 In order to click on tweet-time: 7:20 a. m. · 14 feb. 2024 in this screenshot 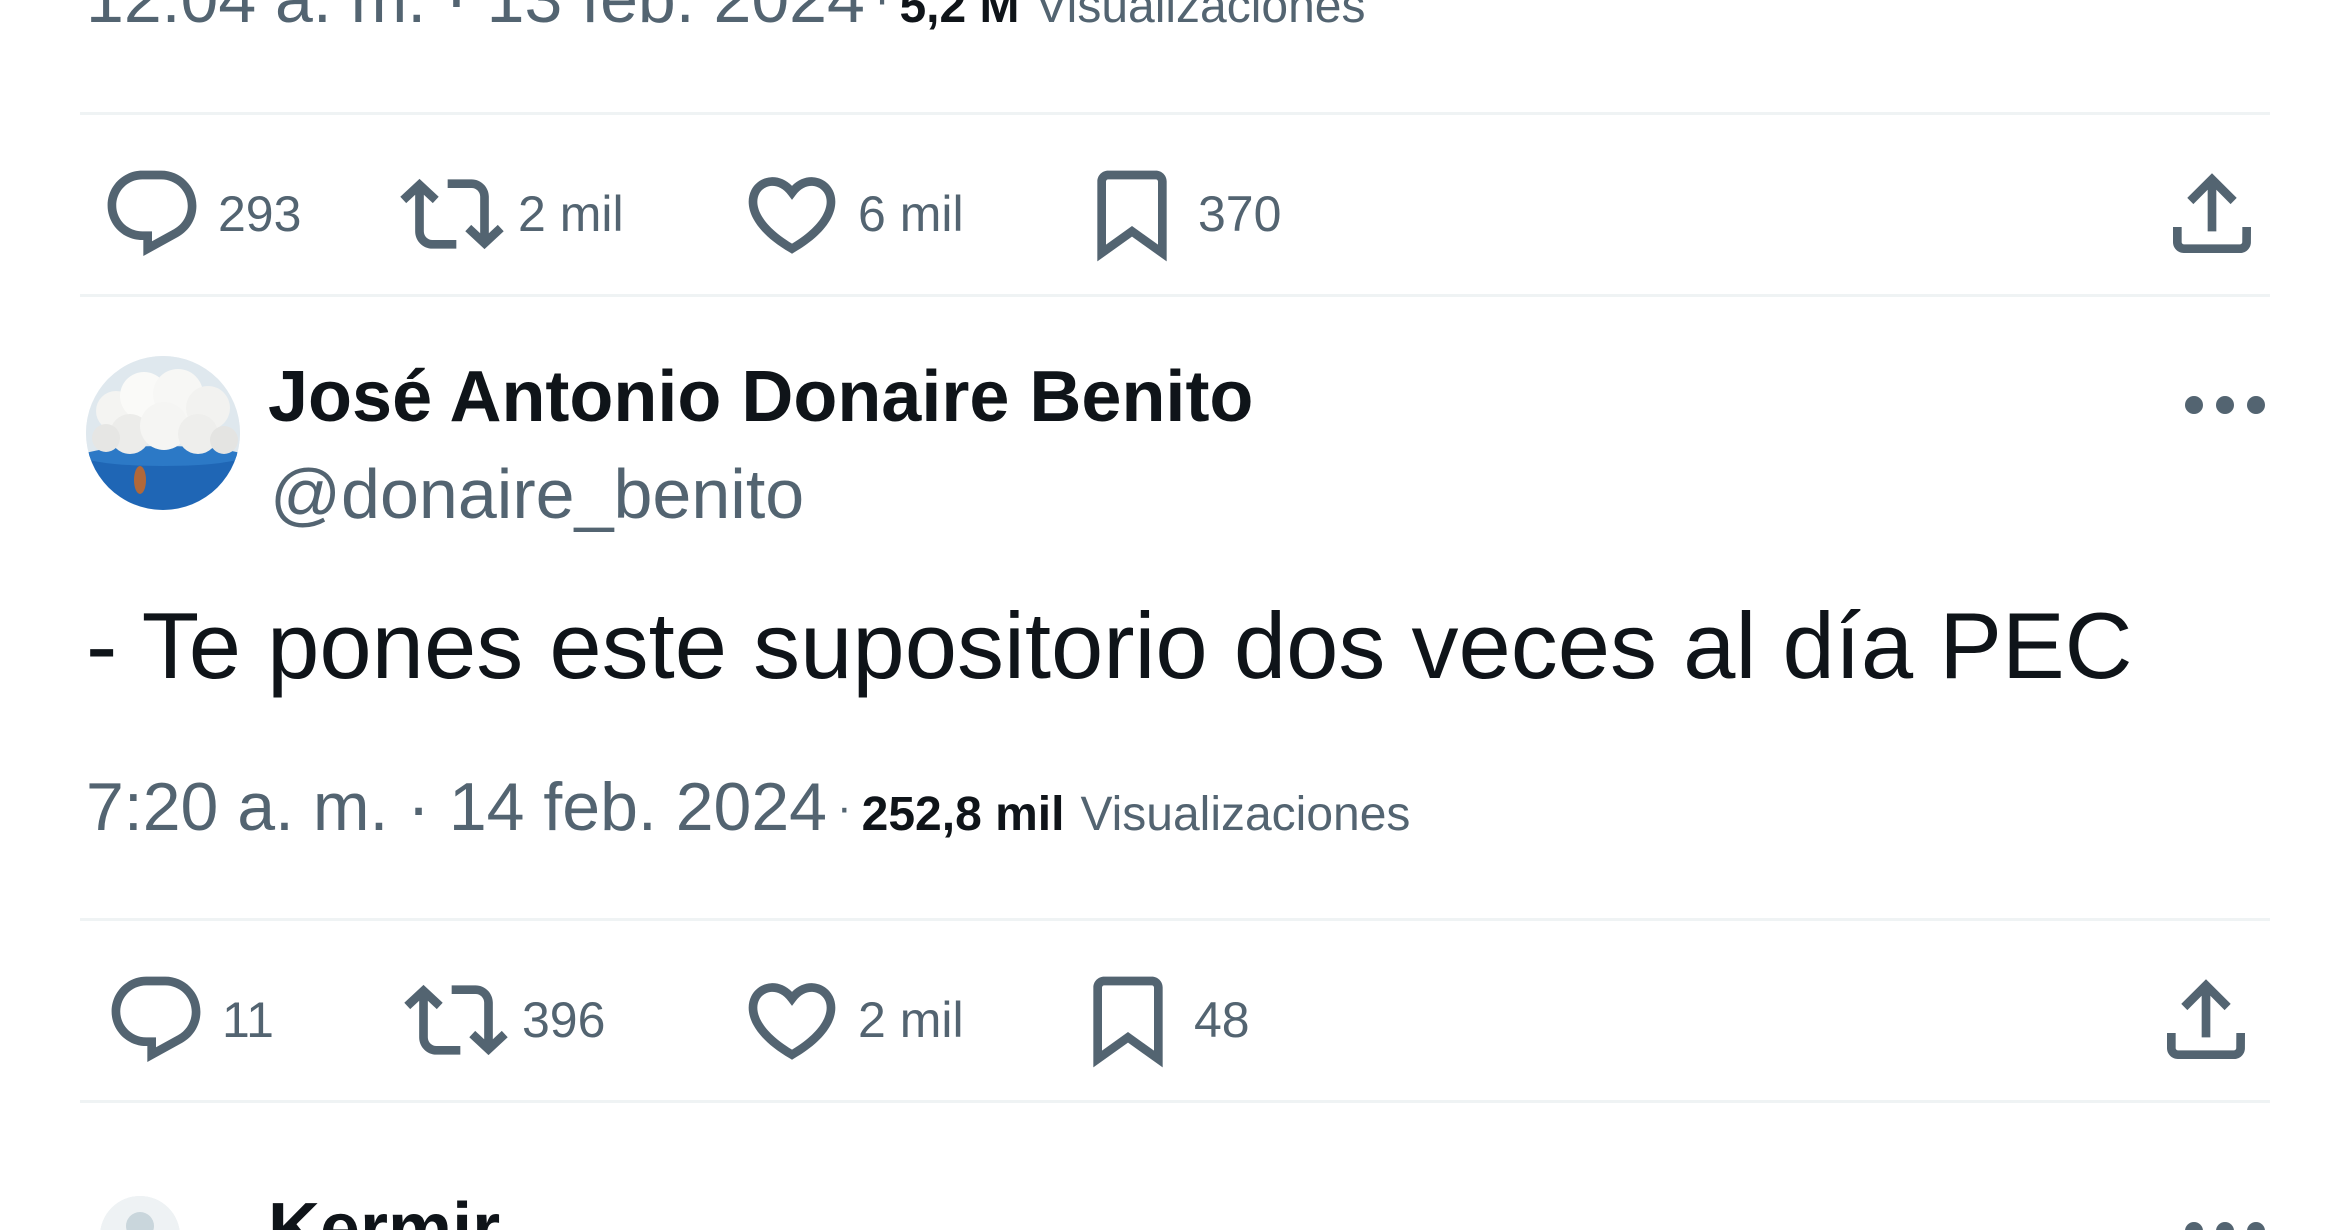, I will do `click(456, 807)`.